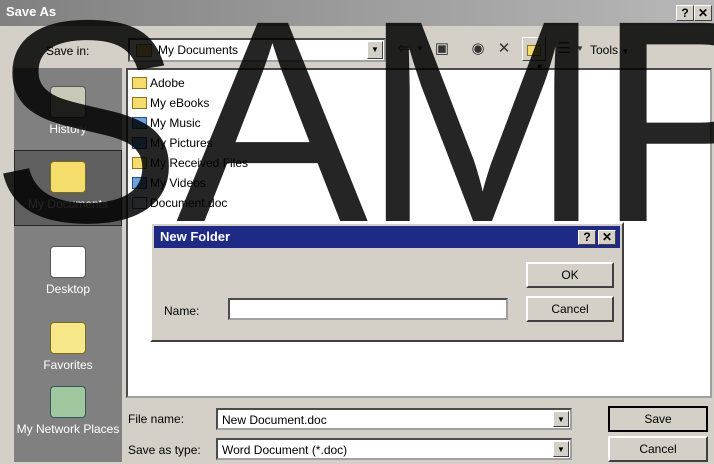  Describe the element at coordinates (68, 177) in the screenshot. I see `my-documents-icon` at that location.